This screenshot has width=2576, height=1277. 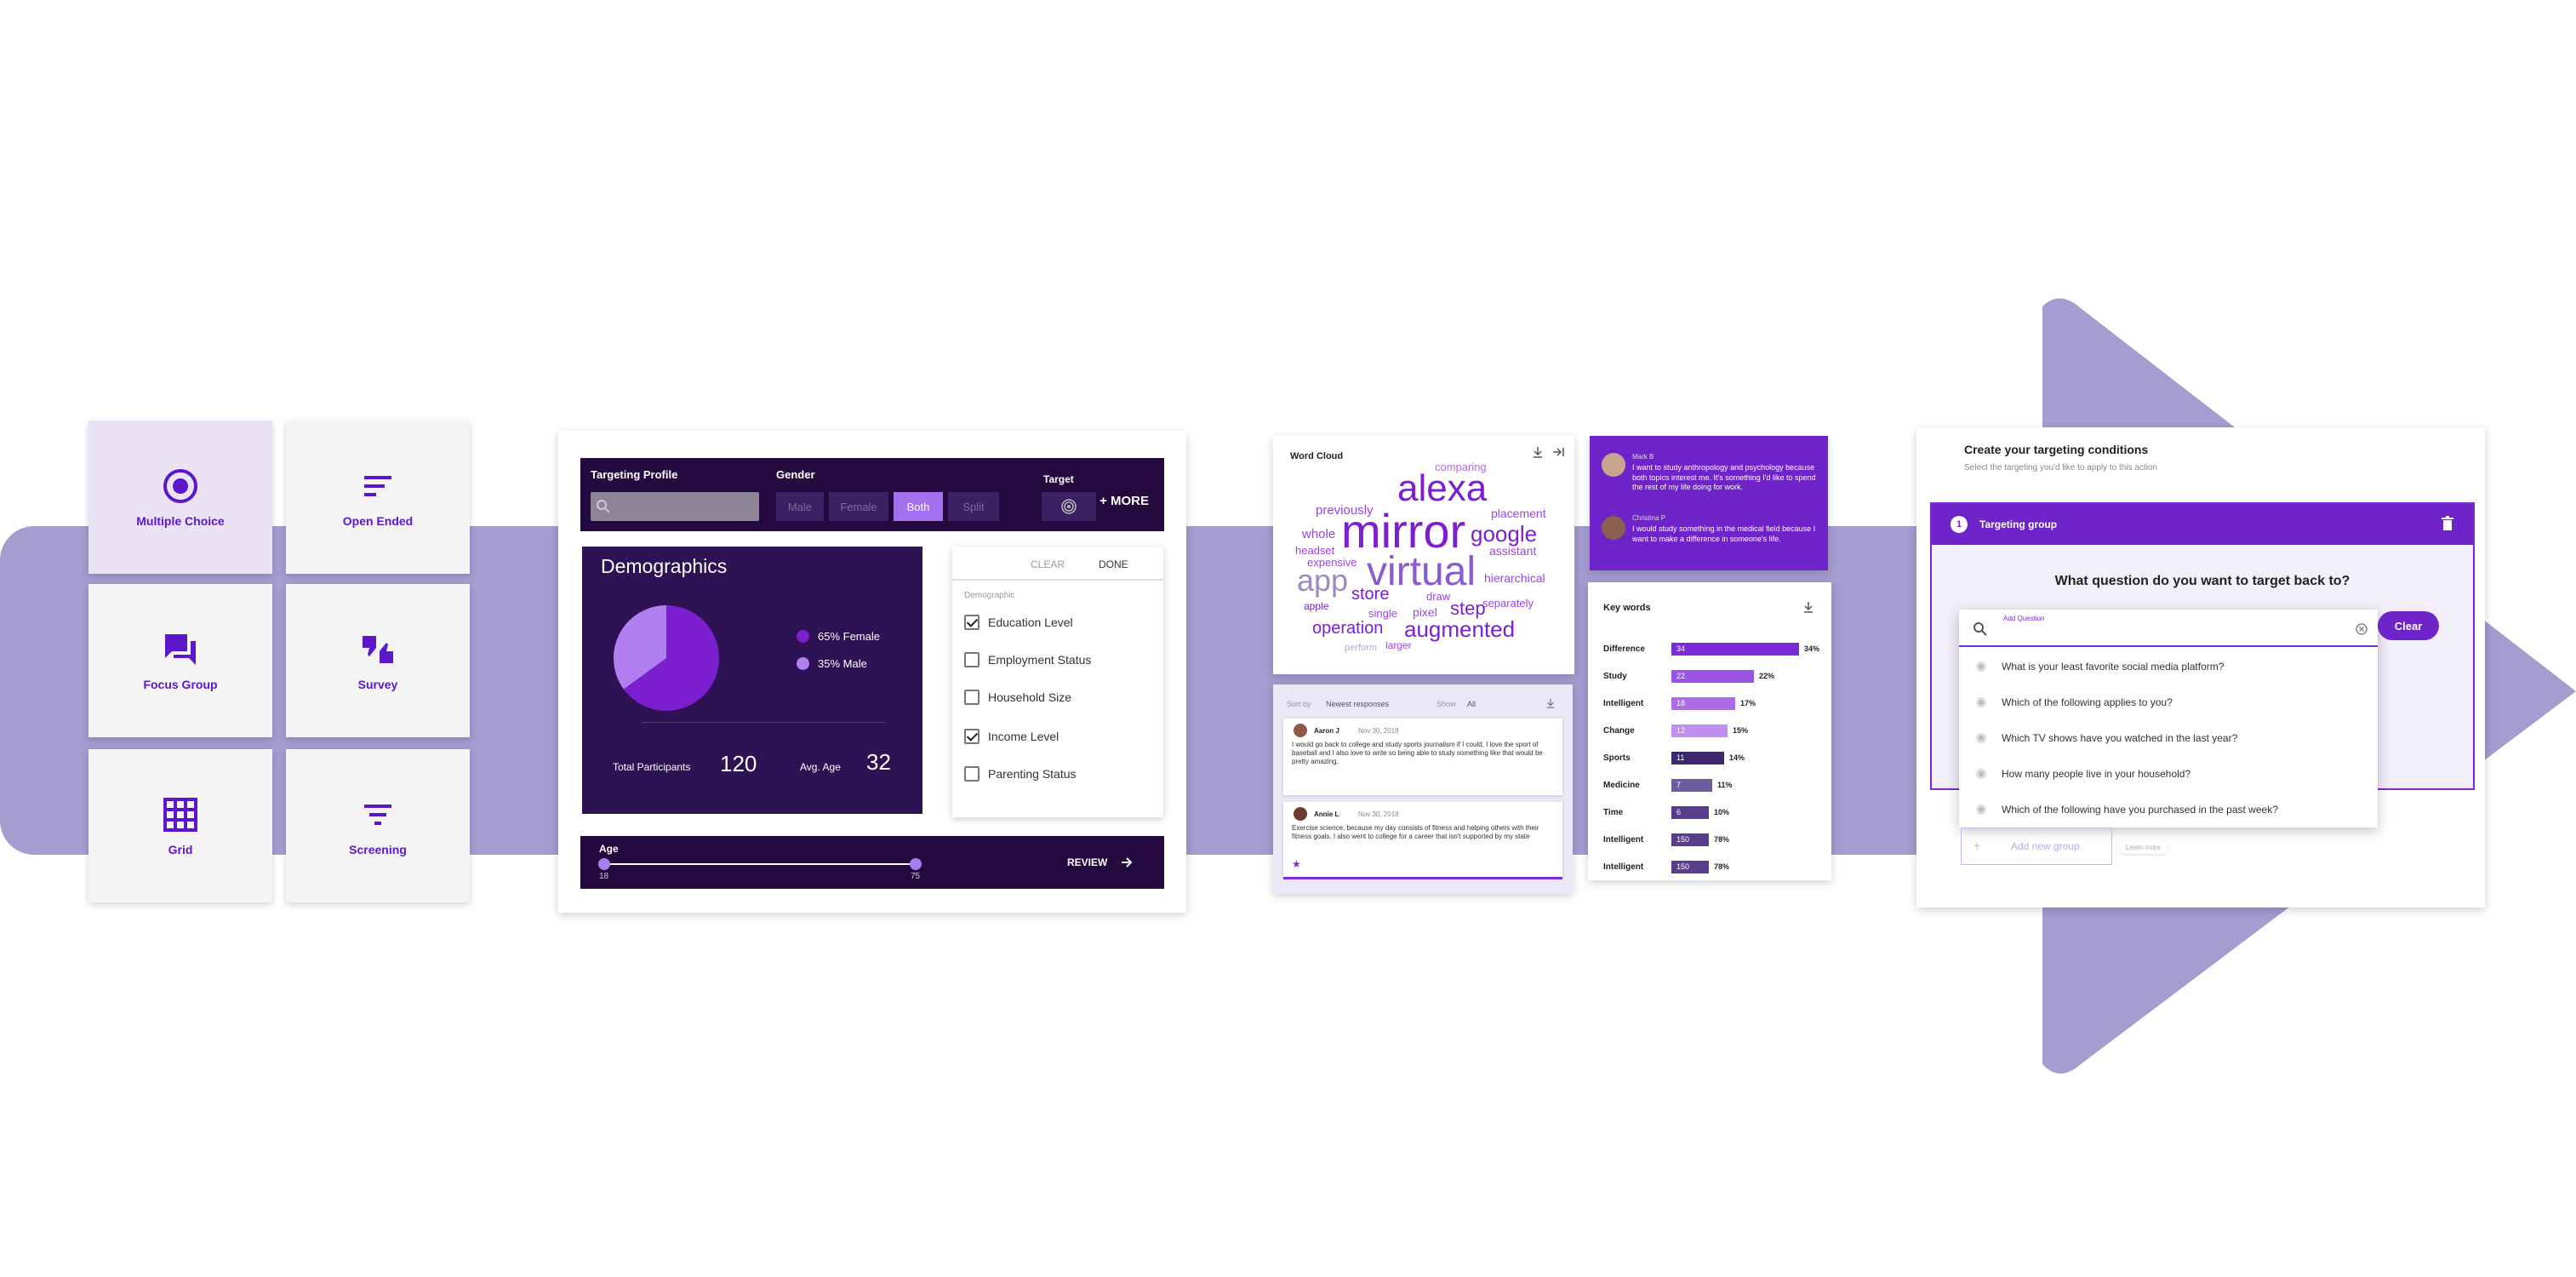 What do you see at coordinates (604, 864) in the screenshot?
I see `age-slider-min-handle` at bounding box center [604, 864].